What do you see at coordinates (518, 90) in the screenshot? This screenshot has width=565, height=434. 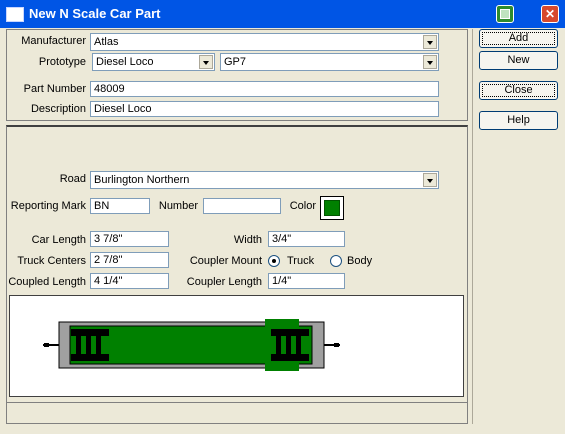 I see `close-button: Close` at bounding box center [518, 90].